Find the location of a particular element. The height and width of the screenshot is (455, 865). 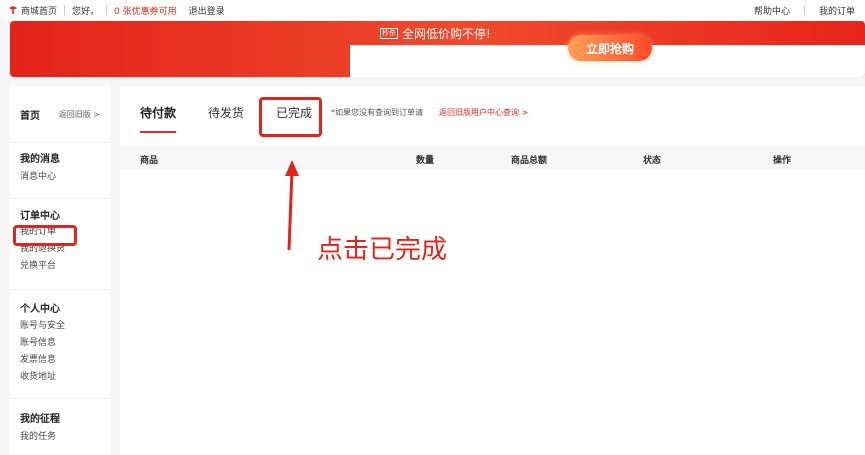

query-hint-text: *如果您没有查询到订单请 is located at coordinates (377, 112).